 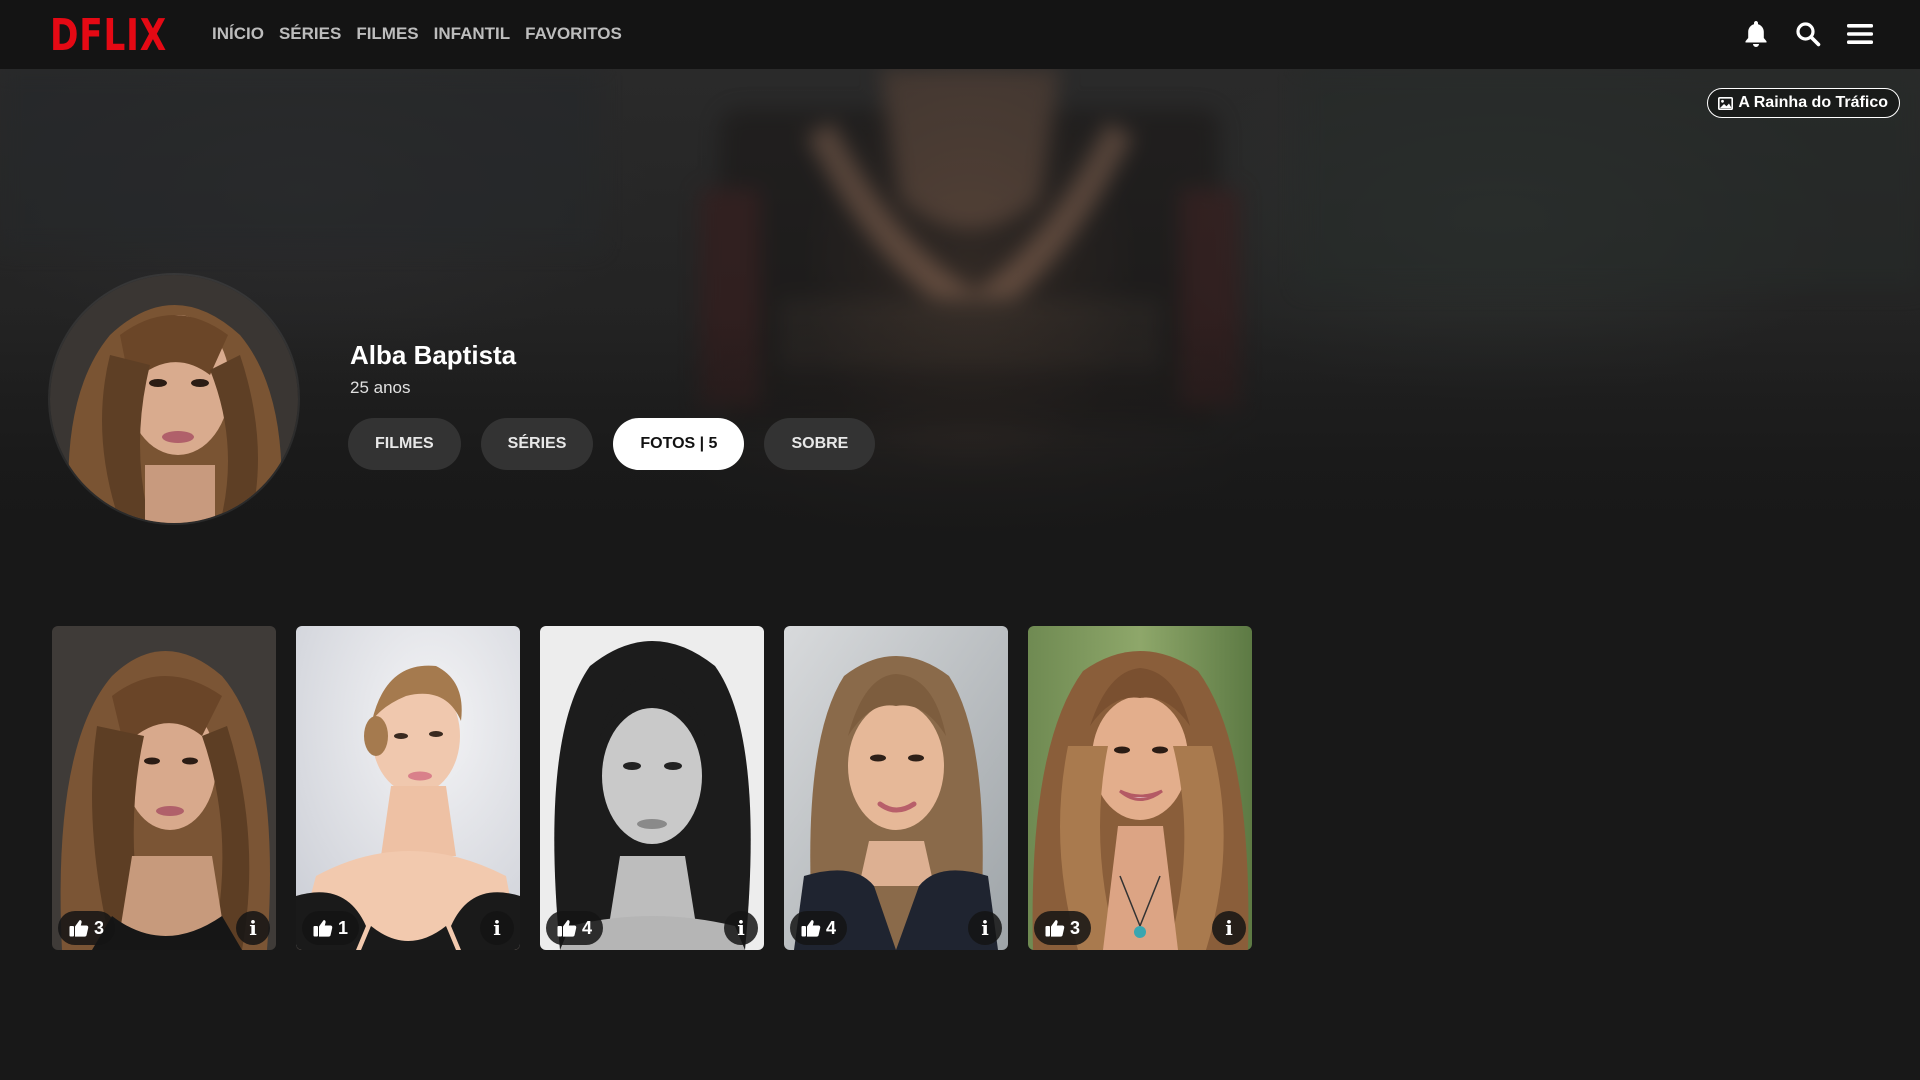 I want to click on tab-sobre: SOBRE, so click(x=820, y=444).